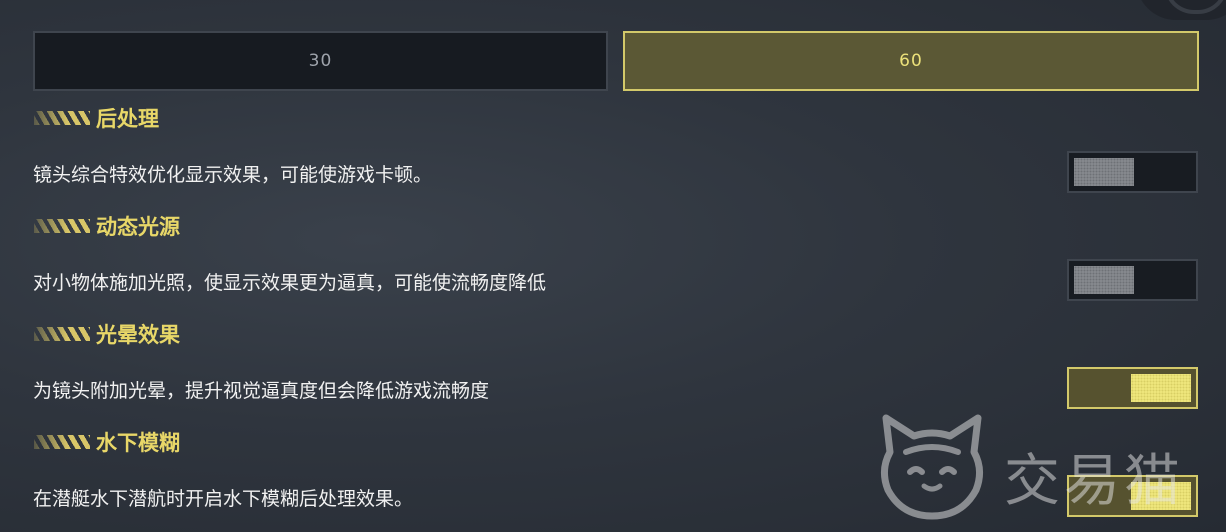 The width and height of the screenshot is (1226, 532). Describe the element at coordinates (290, 283) in the screenshot. I see `setting-description: 对小物体施加光照，使显示效果更为逼真，可能使流畅度降低` at that location.